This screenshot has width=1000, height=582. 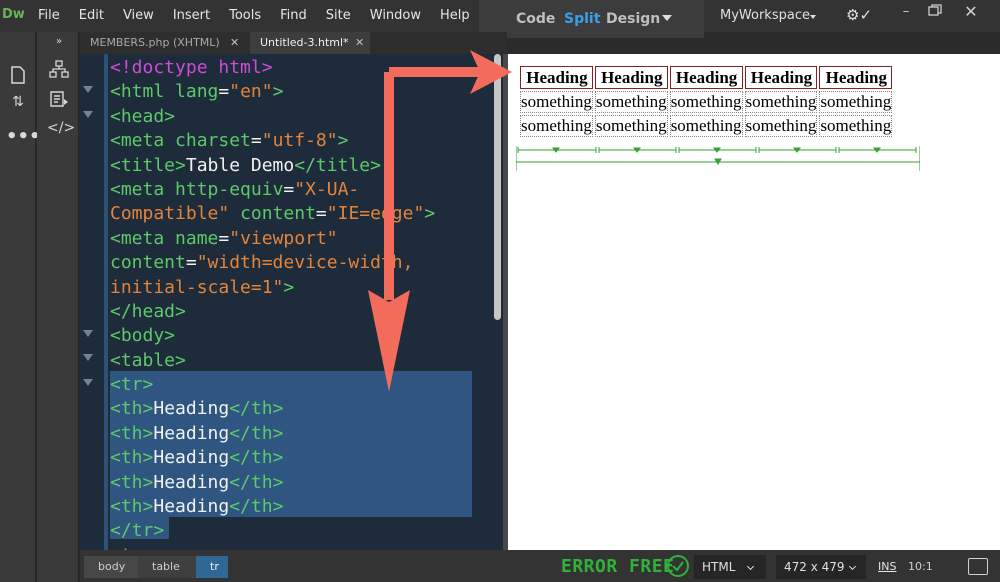 I want to click on code-line: <html lang="en">, so click(x=295, y=92).